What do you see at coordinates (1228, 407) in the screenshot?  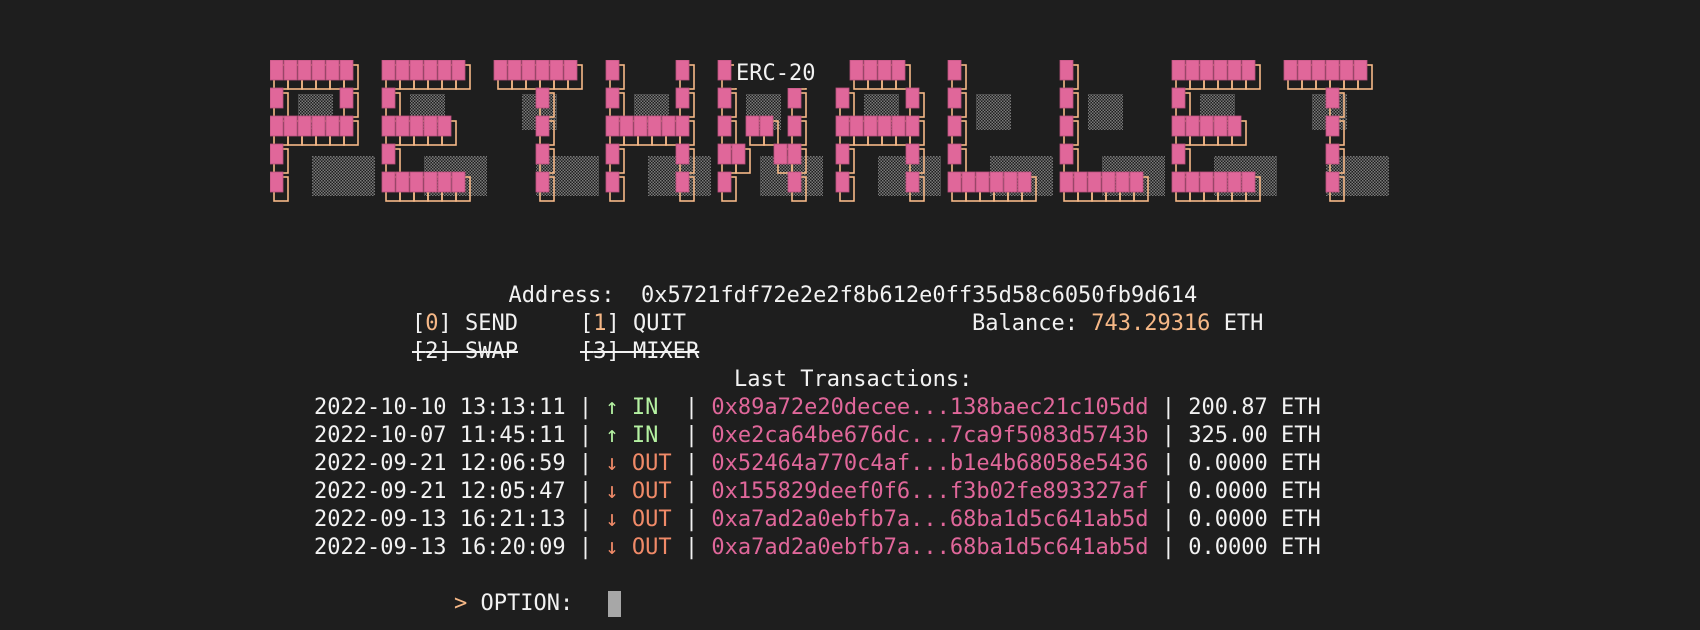 I see `tx-amount: 200.87` at bounding box center [1228, 407].